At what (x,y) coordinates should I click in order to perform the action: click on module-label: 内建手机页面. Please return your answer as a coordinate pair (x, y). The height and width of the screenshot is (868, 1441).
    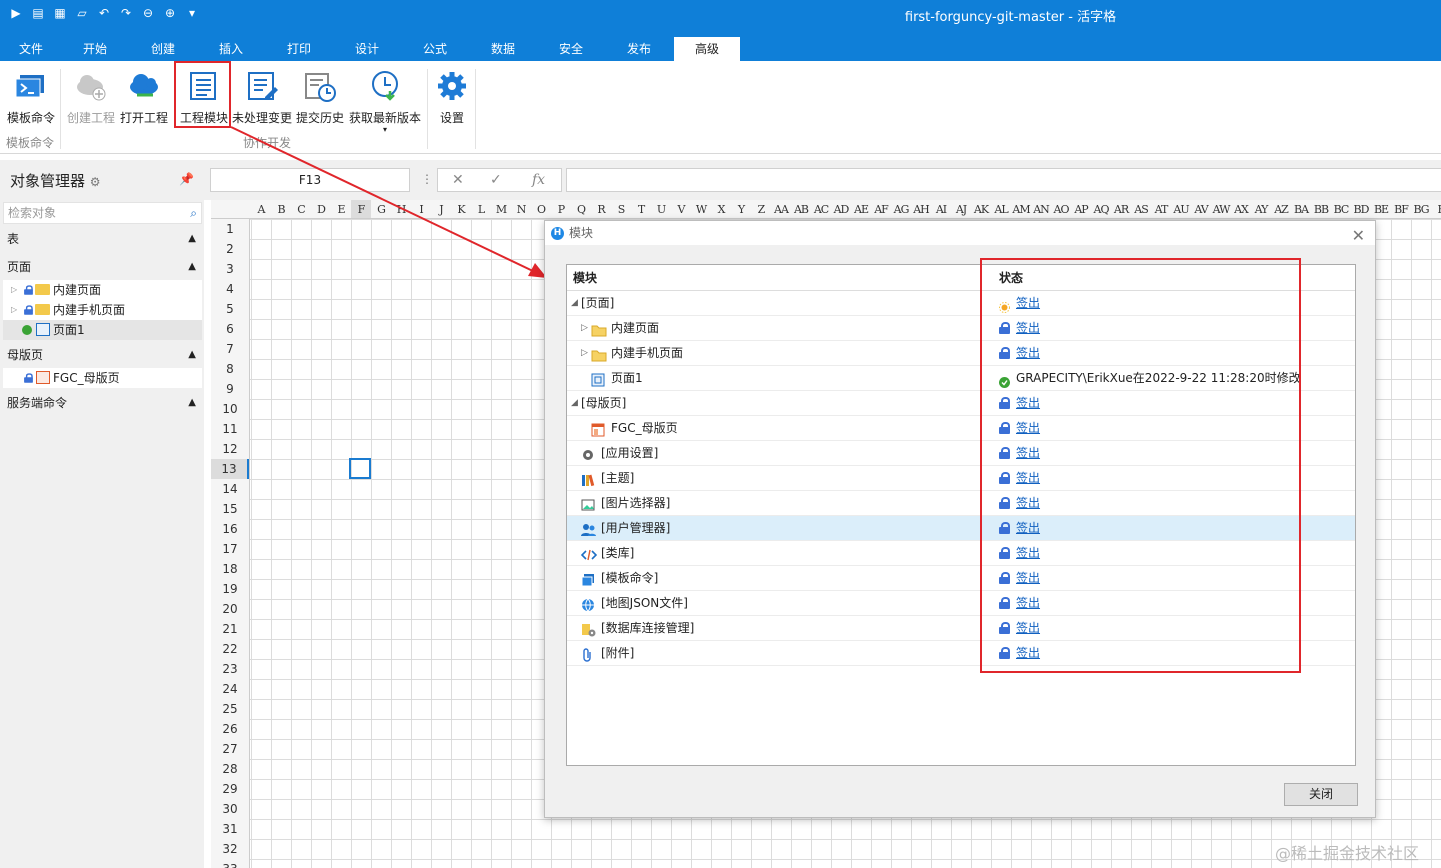
    Looking at the image, I should click on (647, 353).